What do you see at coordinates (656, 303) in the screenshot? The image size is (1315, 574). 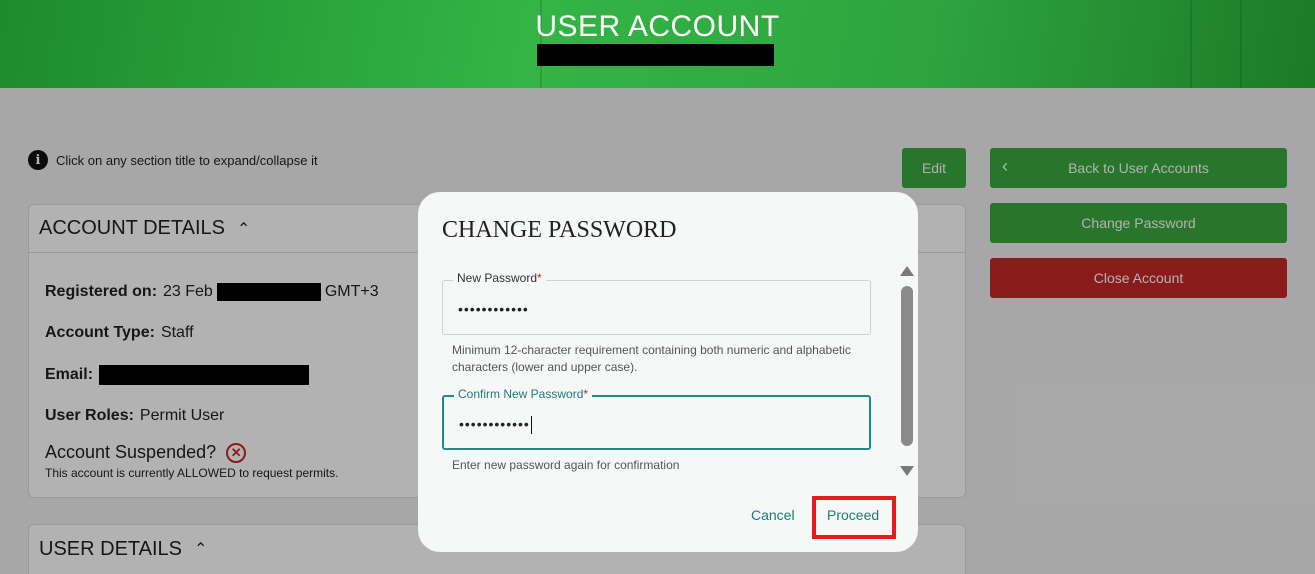 I see `new-password-field: New Password* ••••••••••••` at bounding box center [656, 303].